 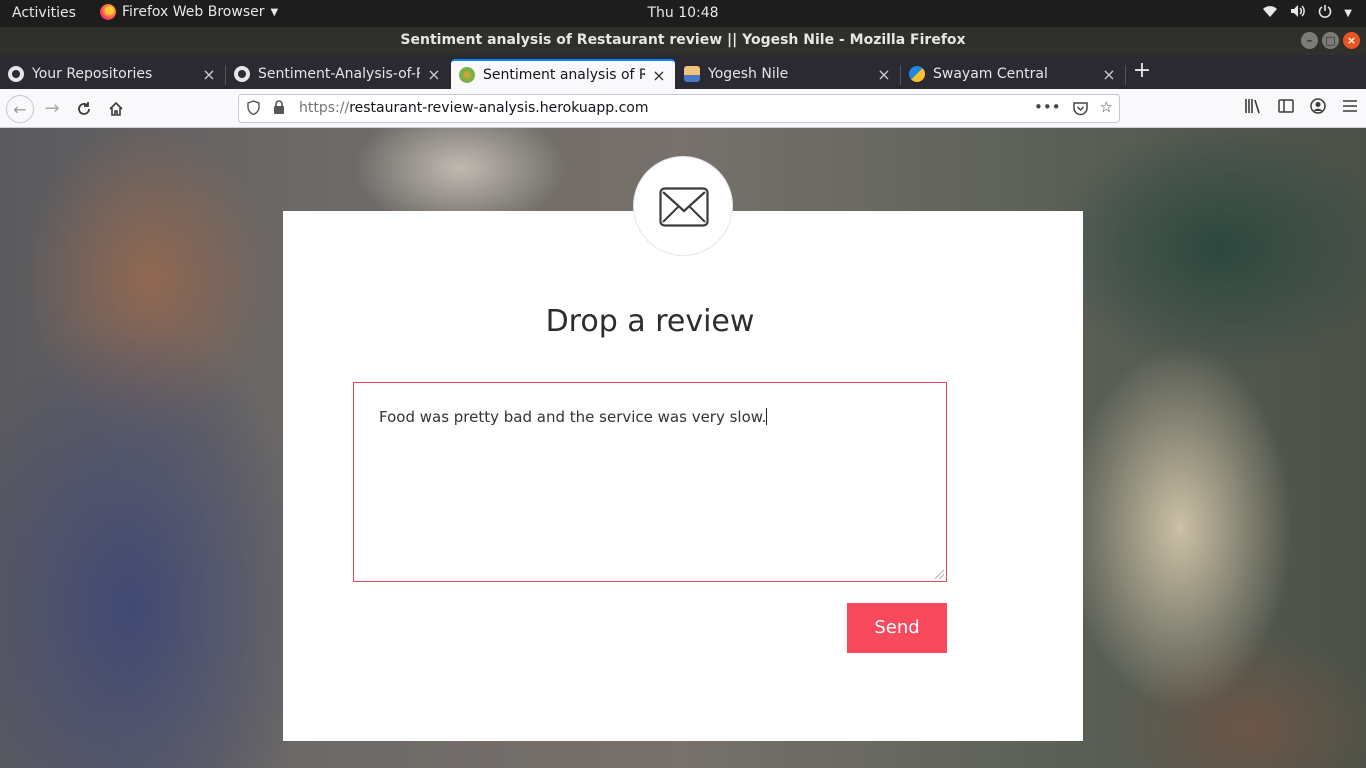 I want to click on chevron-down-icon: ▼, so click(x=1348, y=13).